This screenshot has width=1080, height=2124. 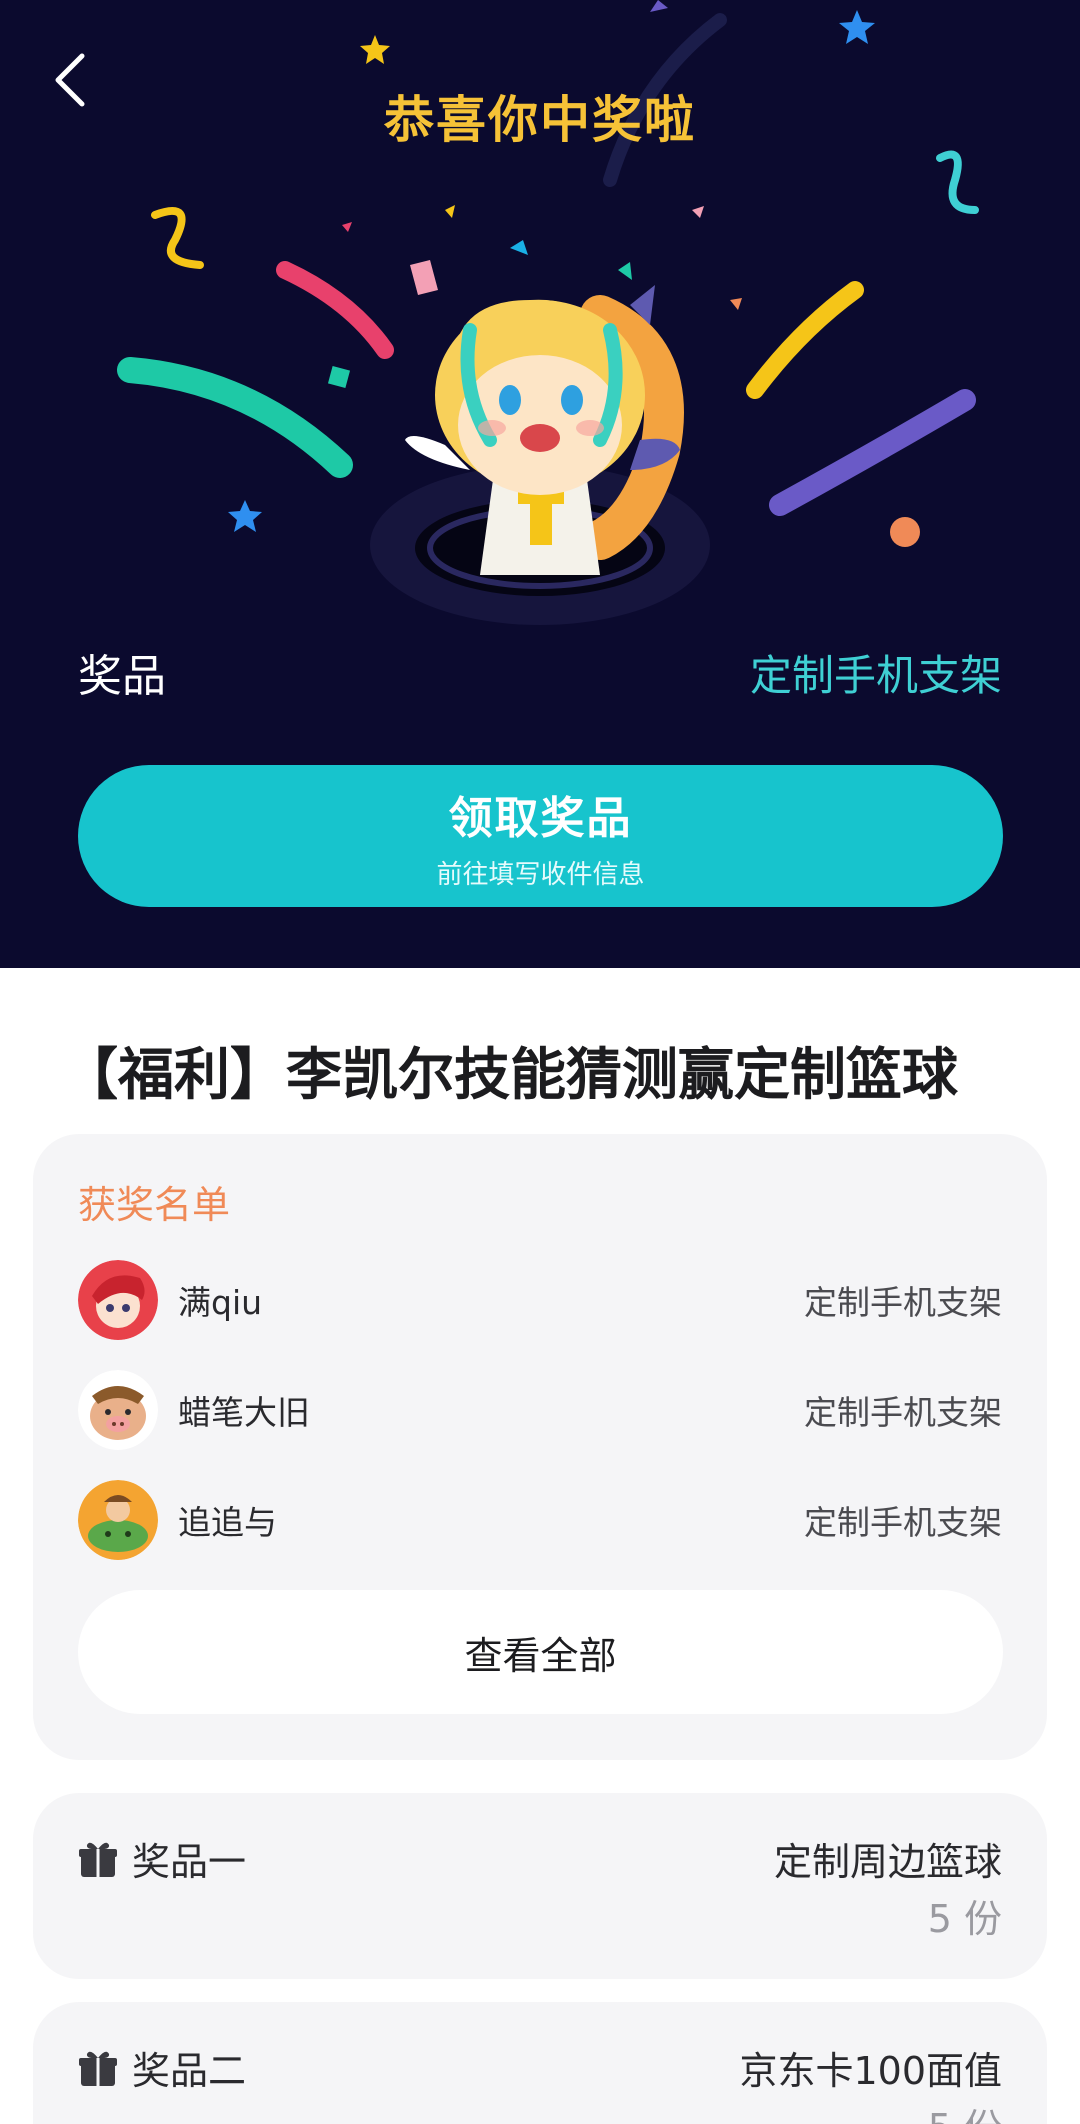 What do you see at coordinates (540, 1410) in the screenshot?
I see `winner-row: 蜡笔大旧 定制手机支架` at bounding box center [540, 1410].